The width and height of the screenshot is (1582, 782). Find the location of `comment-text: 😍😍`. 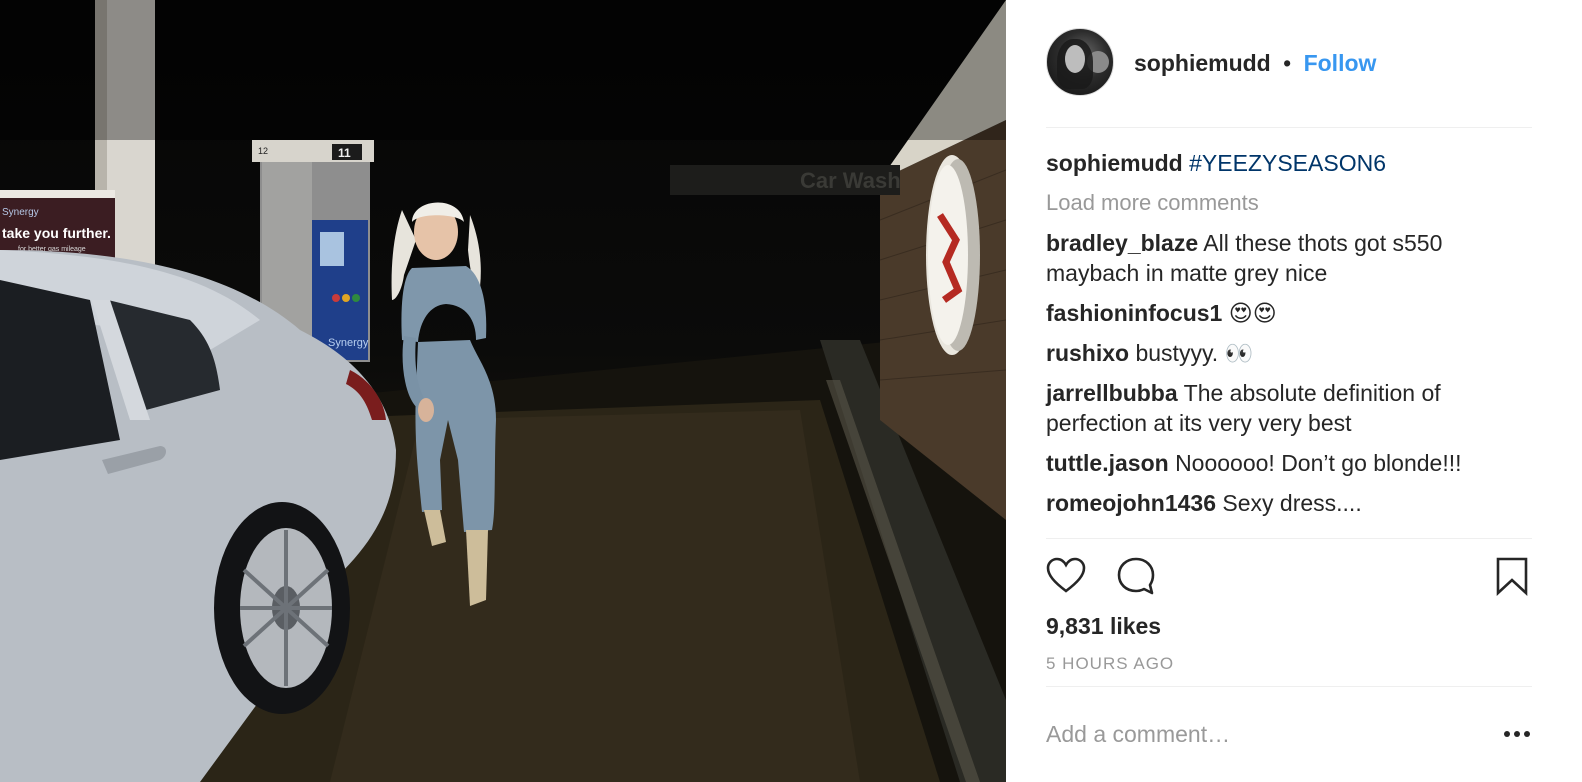

comment-text: 😍😍 is located at coordinates (1252, 313).